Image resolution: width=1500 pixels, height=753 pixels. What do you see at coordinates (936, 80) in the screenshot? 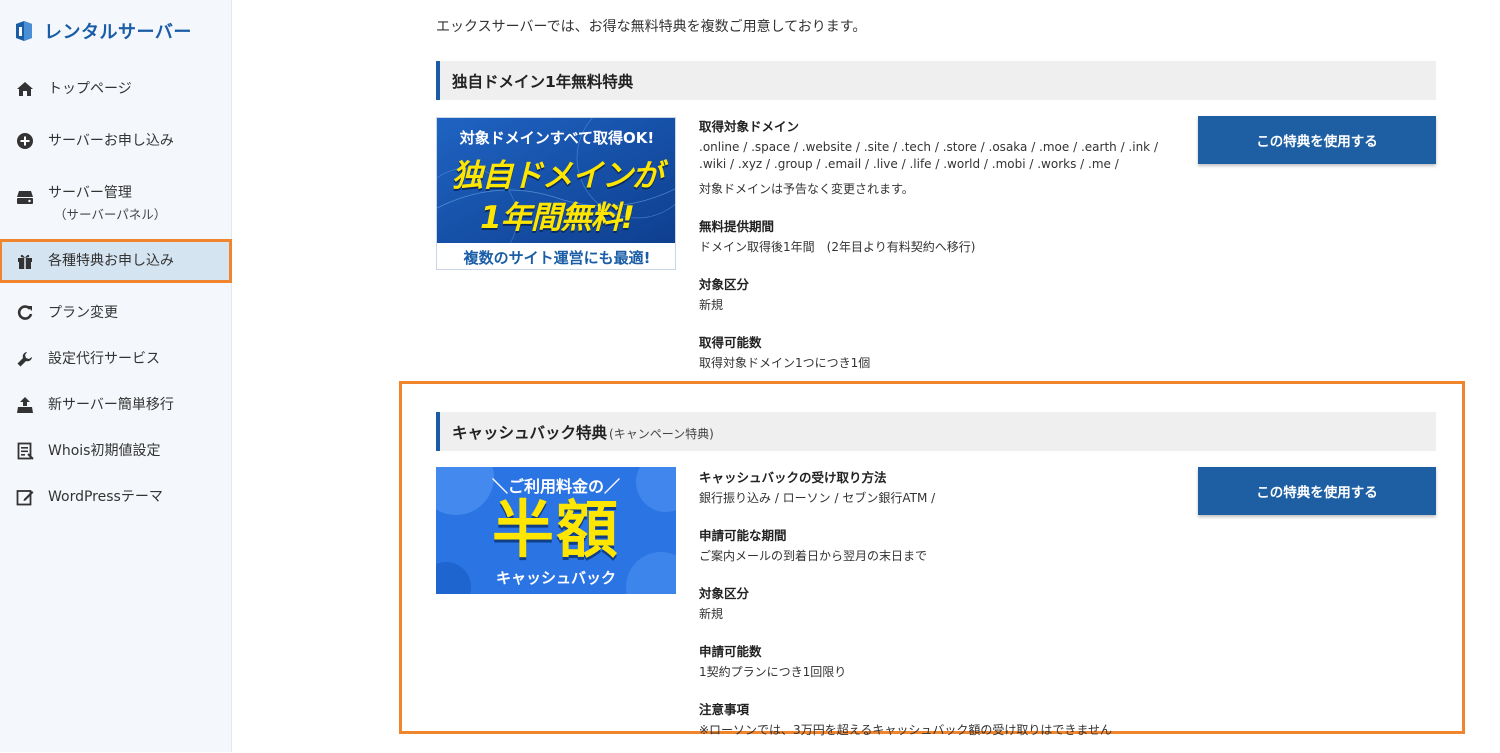
I see `domain-offer-header: 独自ドメイン1年無料特典` at bounding box center [936, 80].